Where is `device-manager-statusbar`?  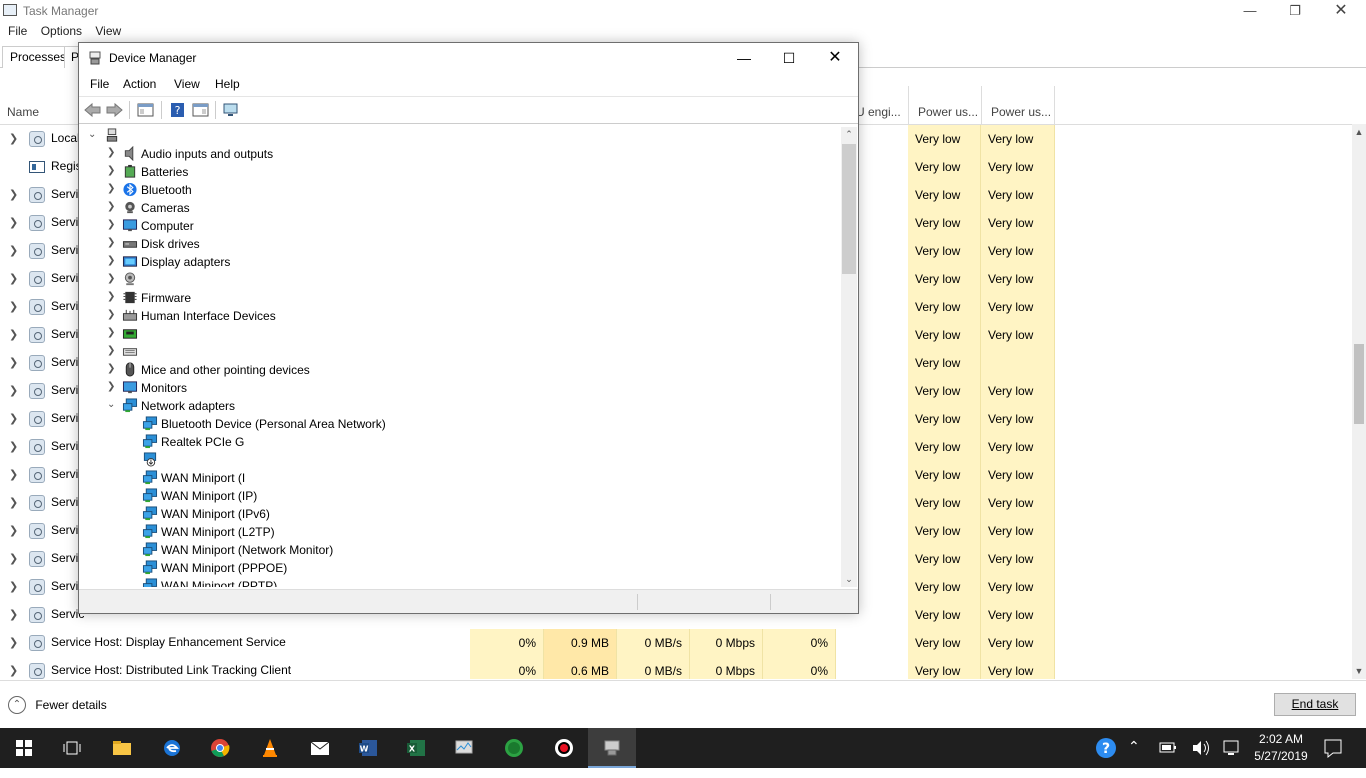 device-manager-statusbar is located at coordinates (468, 601).